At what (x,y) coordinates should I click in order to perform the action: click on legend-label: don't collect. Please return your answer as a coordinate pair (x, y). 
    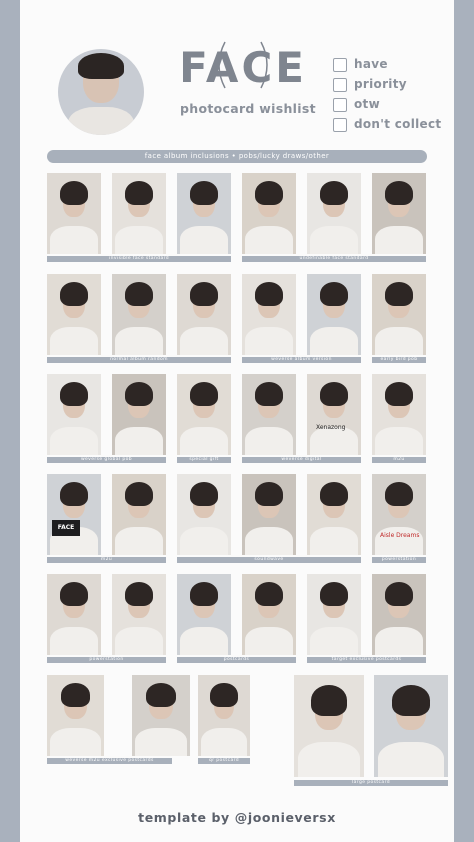
    Looking at the image, I should click on (398, 124).